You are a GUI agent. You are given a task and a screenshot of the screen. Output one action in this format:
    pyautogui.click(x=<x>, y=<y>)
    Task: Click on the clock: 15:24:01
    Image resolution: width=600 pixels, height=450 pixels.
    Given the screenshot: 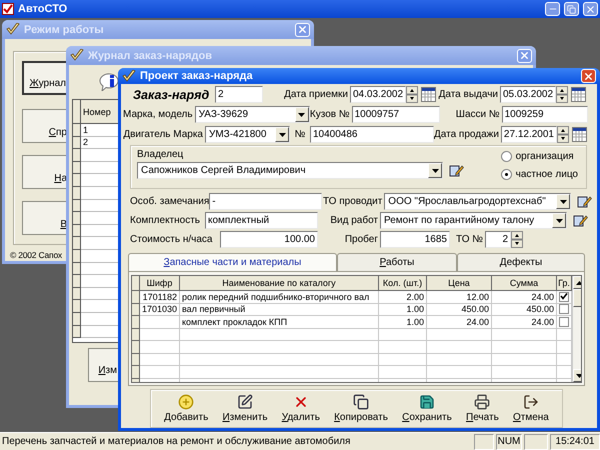 What is the action you would take?
    pyautogui.click(x=575, y=442)
    